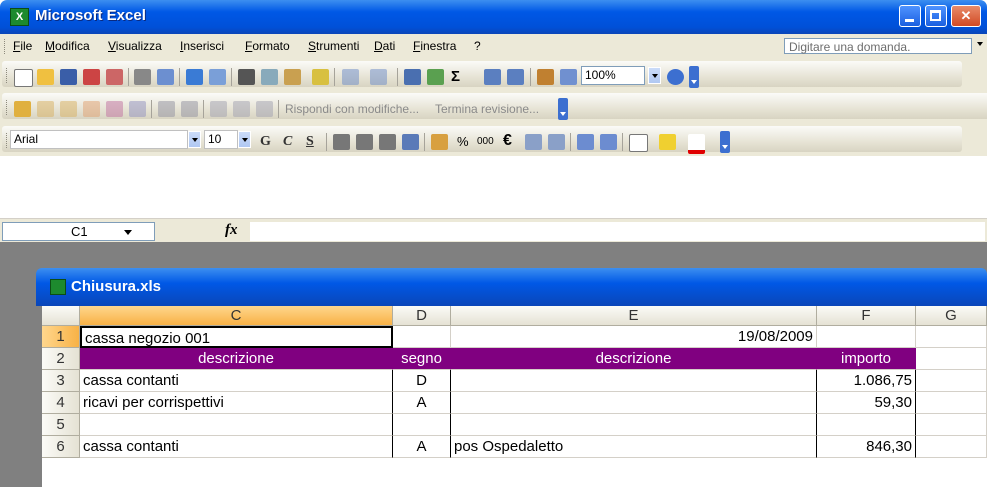 This screenshot has width=987, height=487. What do you see at coordinates (422, 425) in the screenshot?
I see `cell-d5` at bounding box center [422, 425].